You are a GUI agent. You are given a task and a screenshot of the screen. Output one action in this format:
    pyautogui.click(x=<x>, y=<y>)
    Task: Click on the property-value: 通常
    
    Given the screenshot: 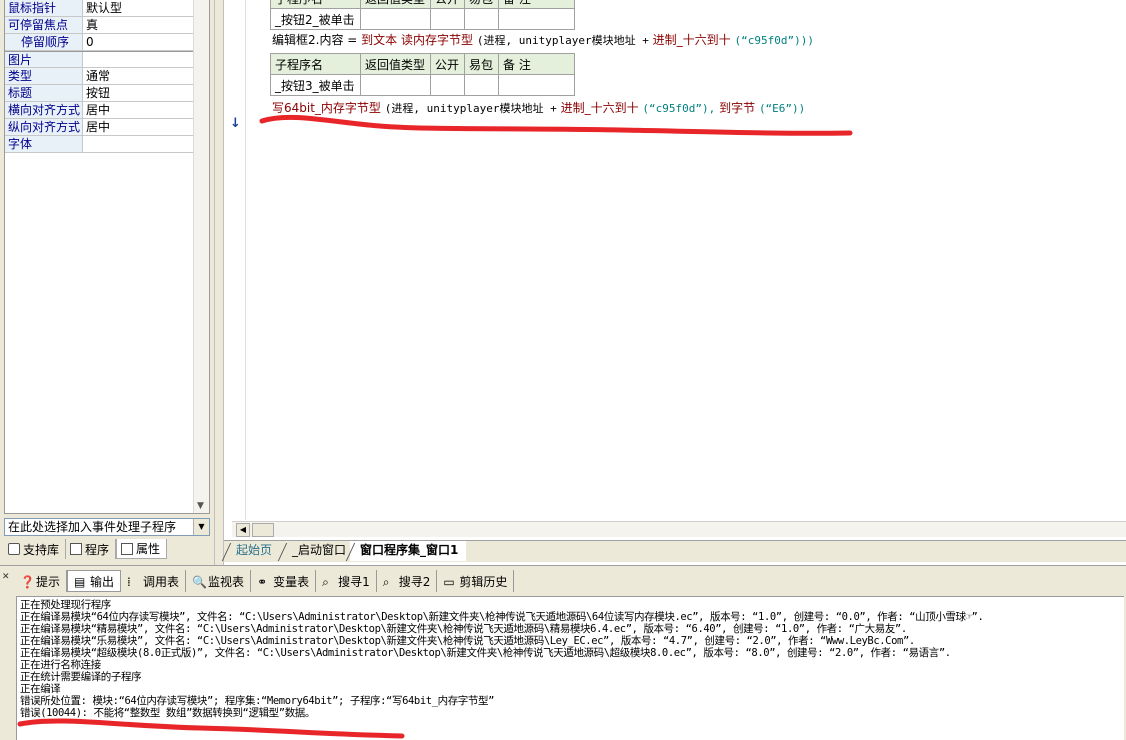 What is the action you would take?
    pyautogui.click(x=139, y=76)
    